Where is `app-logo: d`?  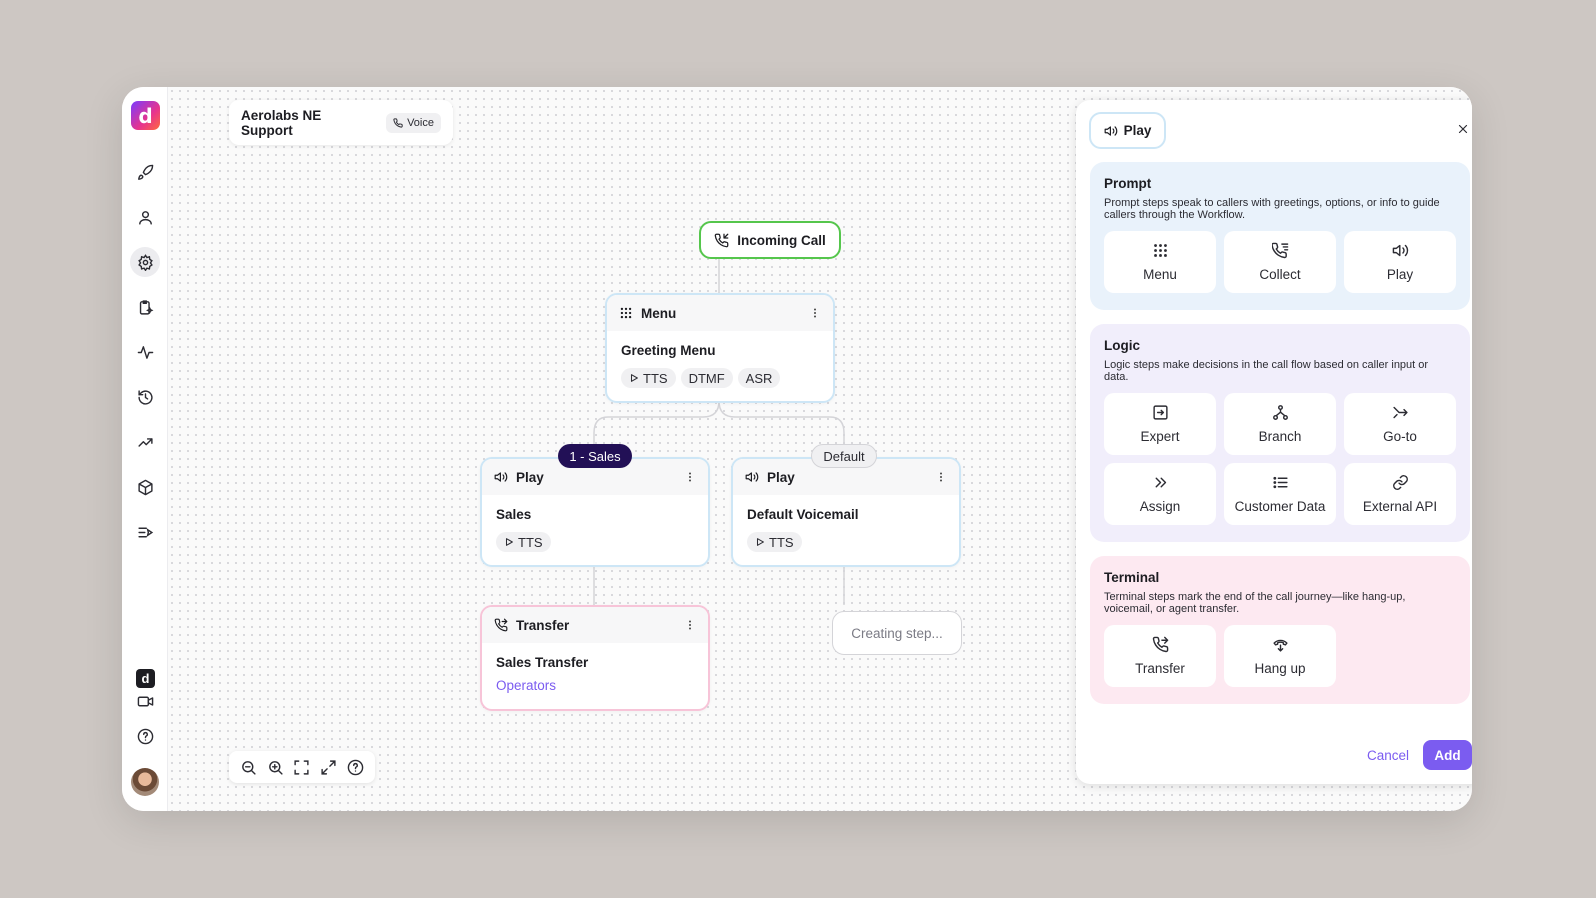 app-logo: d is located at coordinates (145, 115).